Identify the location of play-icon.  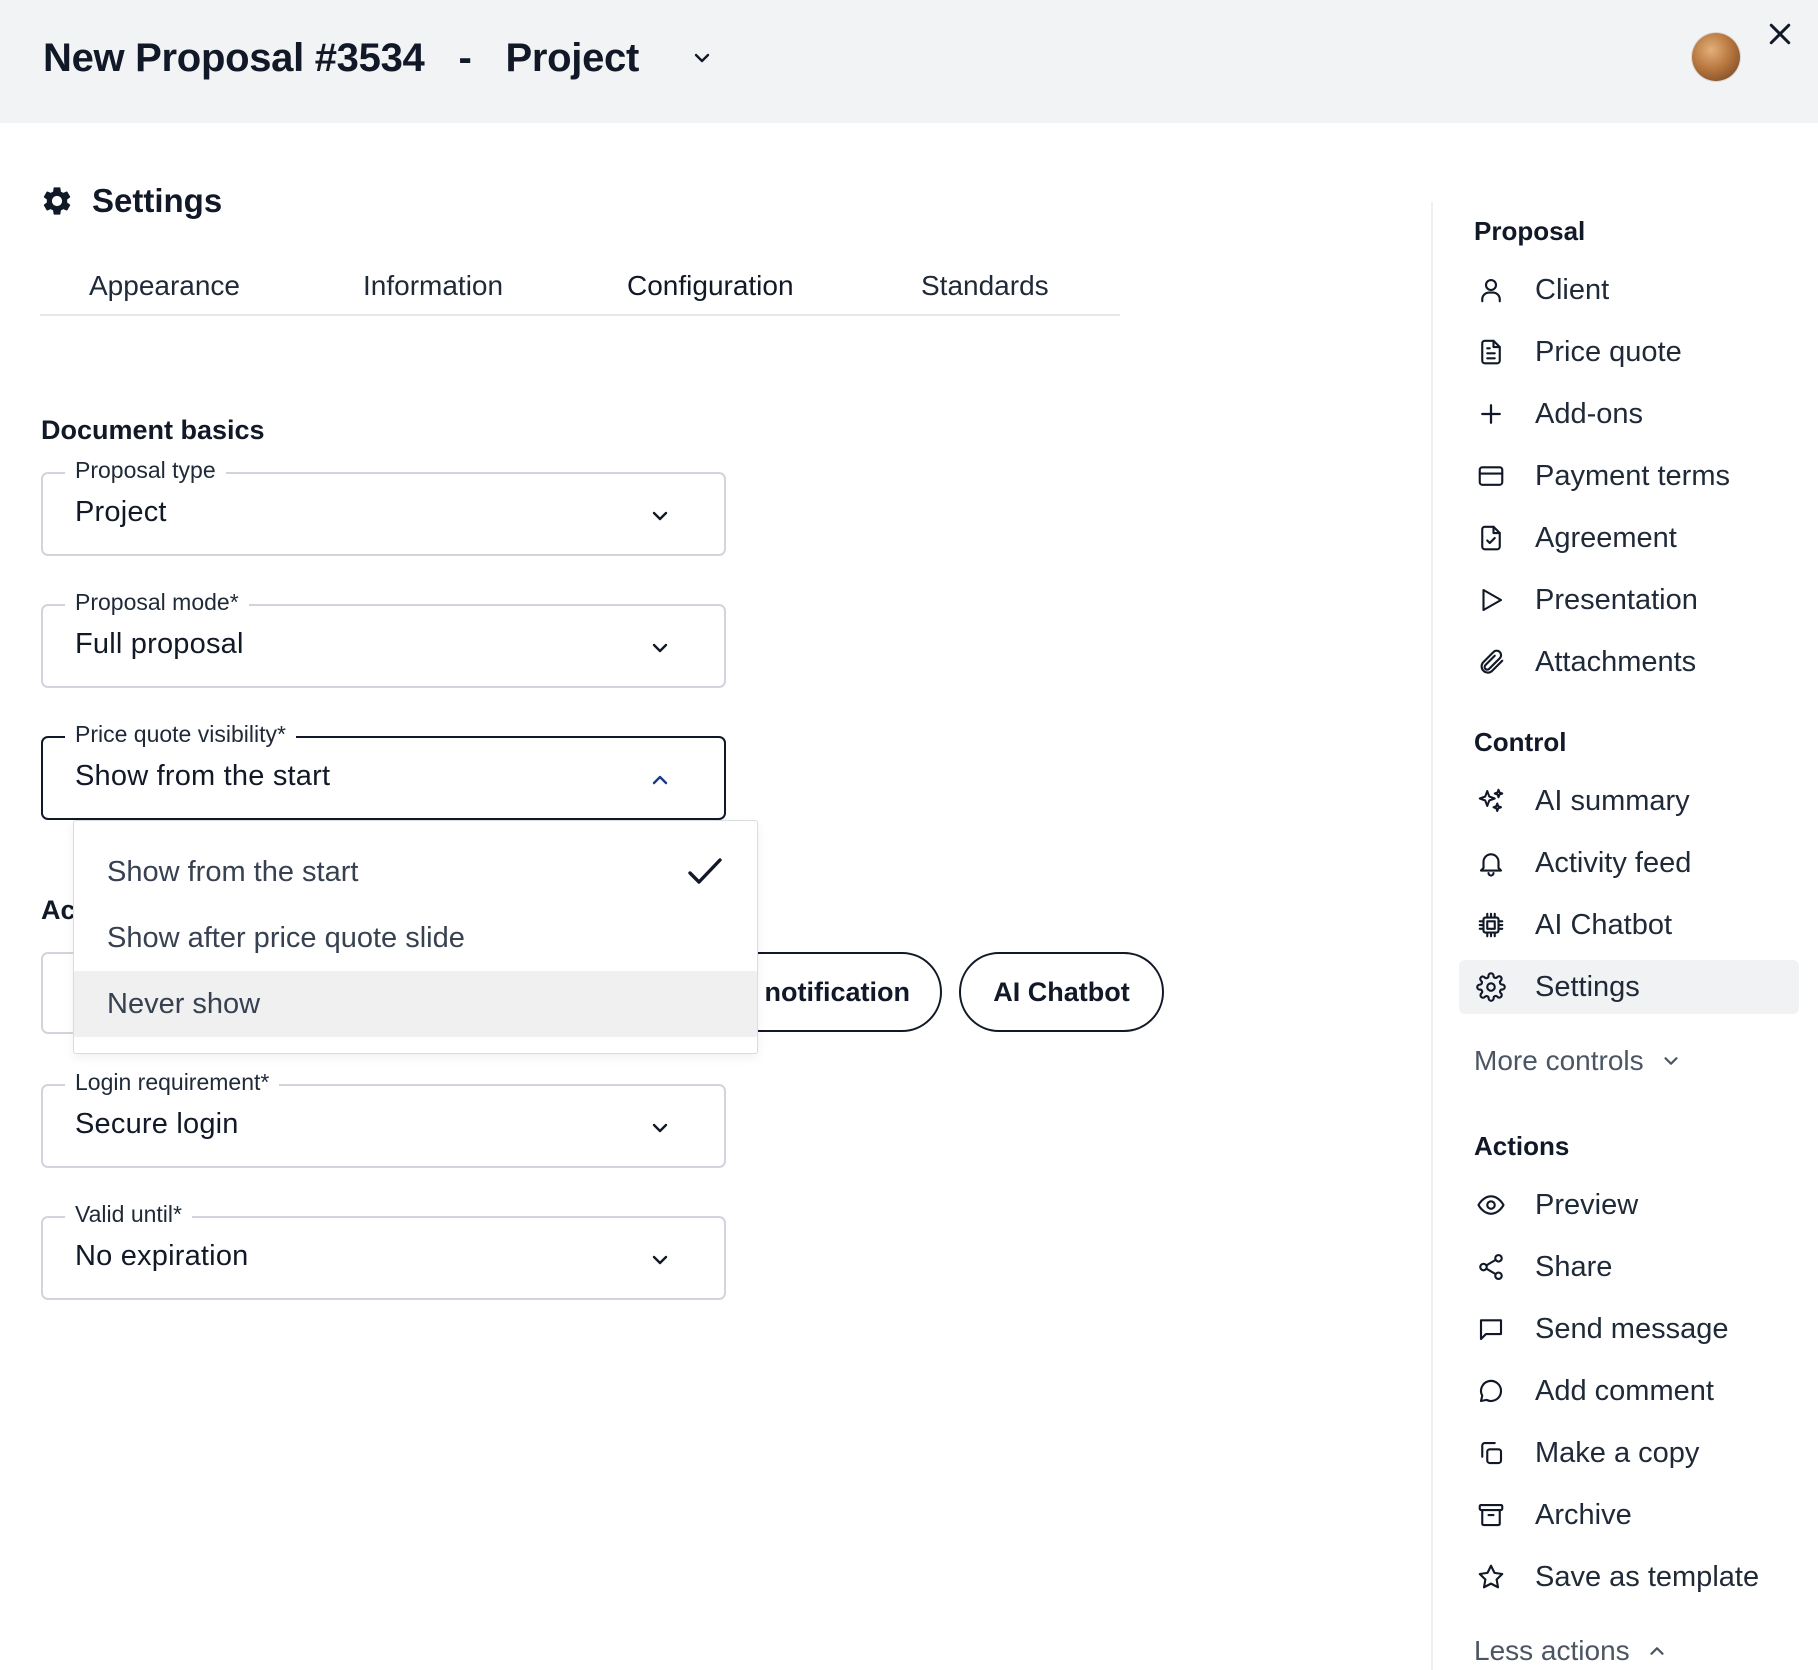
(1492, 600).